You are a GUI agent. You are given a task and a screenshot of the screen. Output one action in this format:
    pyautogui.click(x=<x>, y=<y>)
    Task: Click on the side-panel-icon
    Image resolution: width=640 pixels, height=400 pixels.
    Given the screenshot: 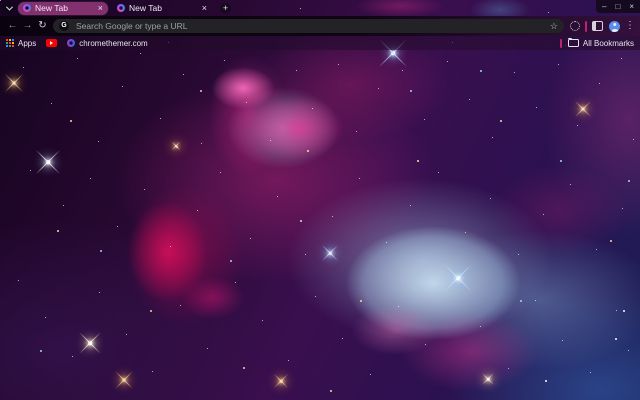 What is the action you would take?
    pyautogui.click(x=597, y=26)
    